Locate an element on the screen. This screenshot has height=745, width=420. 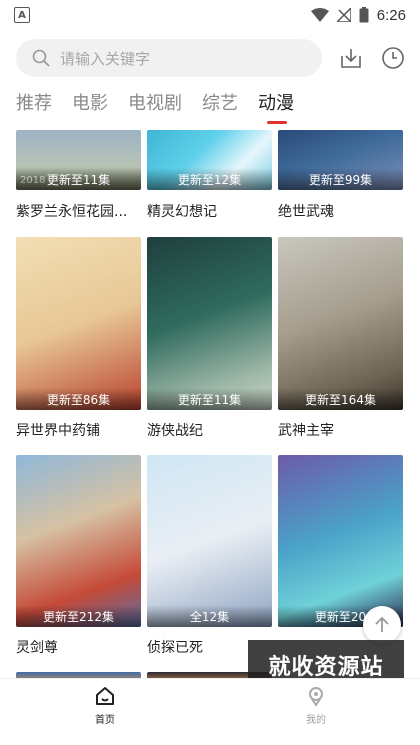
poster-image: 全12集 is located at coordinates (209, 541).